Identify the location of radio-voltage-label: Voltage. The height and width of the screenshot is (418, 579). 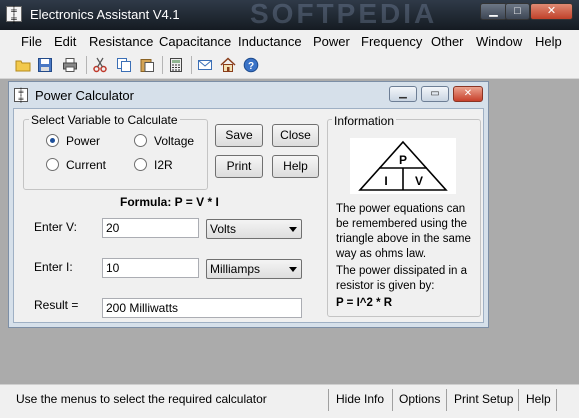
(174, 141).